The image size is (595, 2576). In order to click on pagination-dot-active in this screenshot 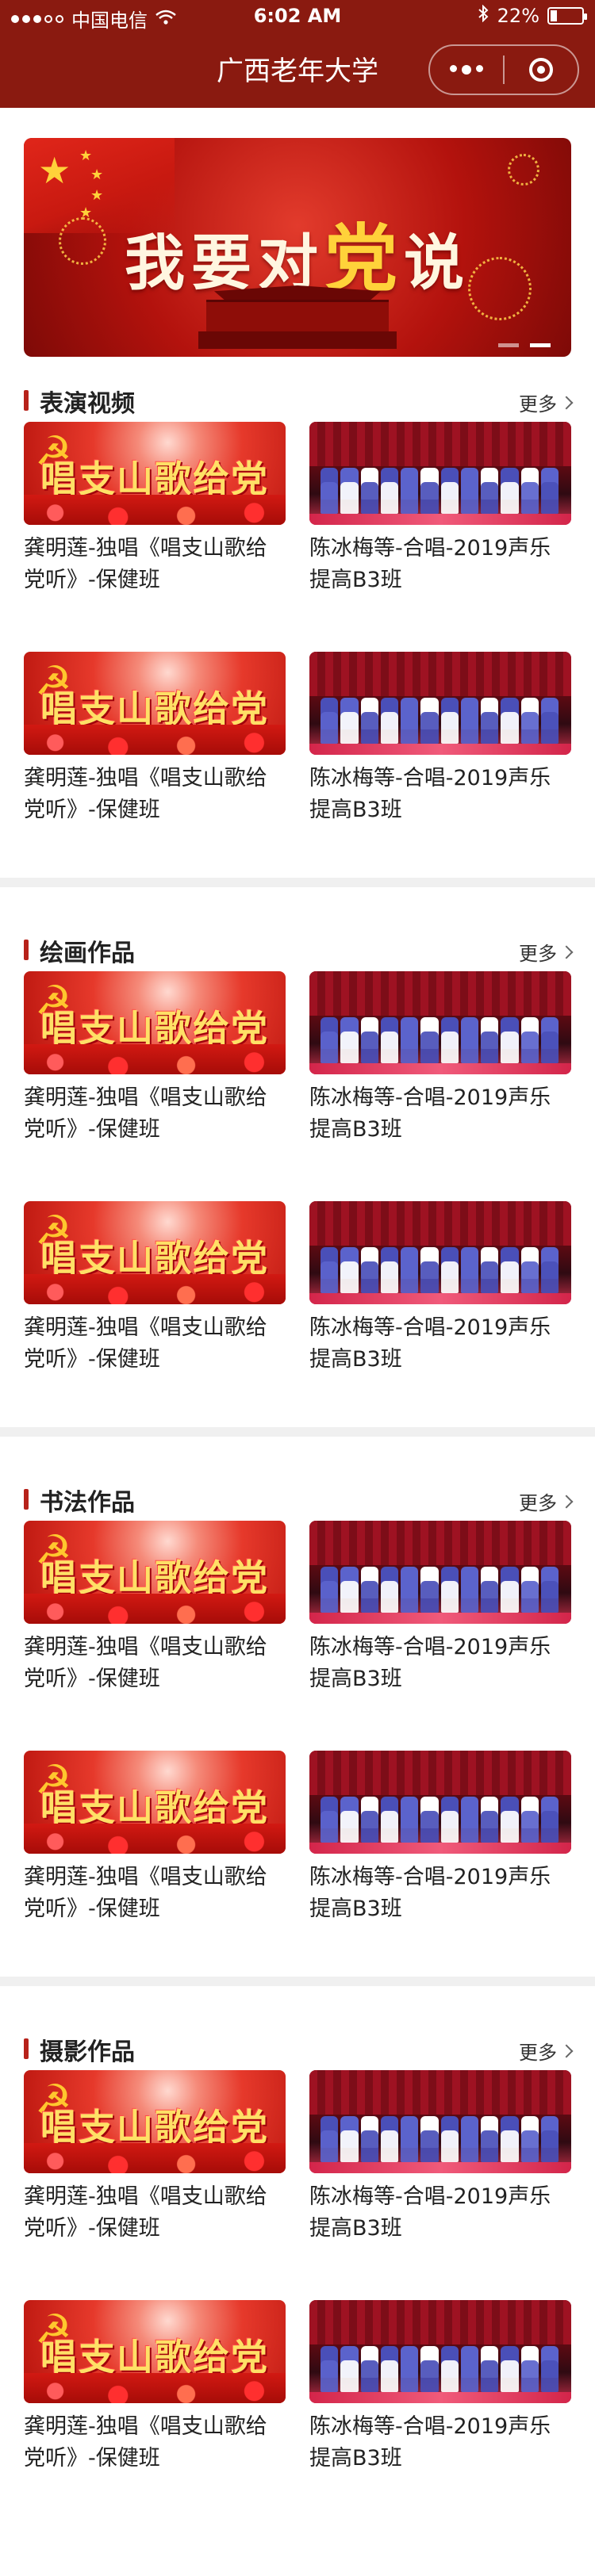, I will do `click(540, 345)`.